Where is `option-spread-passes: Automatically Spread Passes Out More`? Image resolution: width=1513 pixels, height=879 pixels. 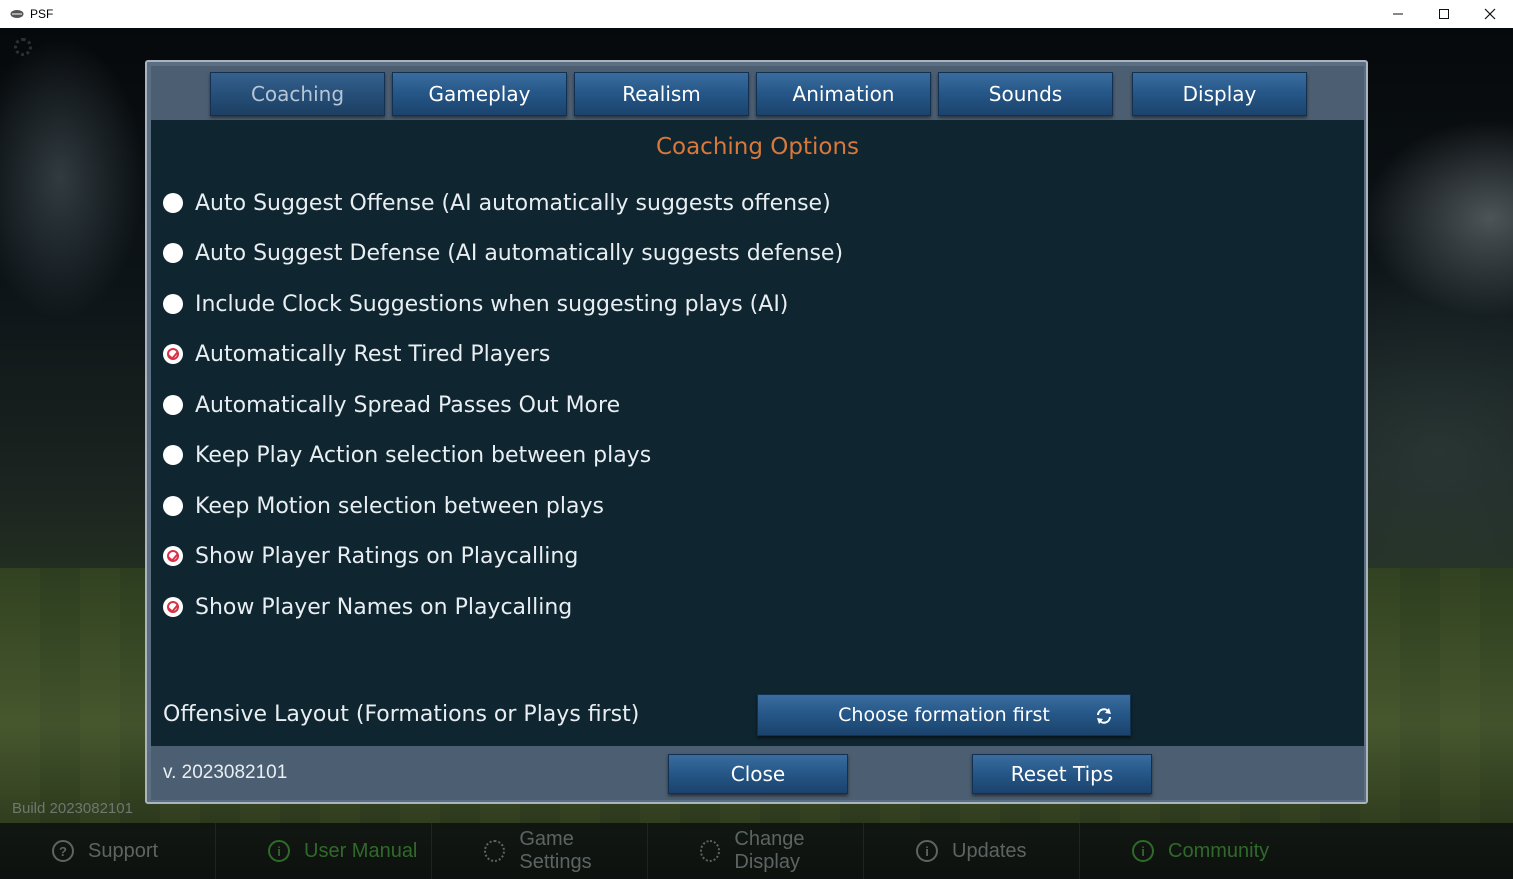
option-spread-passes: Automatically Spread Passes Out More is located at coordinates (391, 405).